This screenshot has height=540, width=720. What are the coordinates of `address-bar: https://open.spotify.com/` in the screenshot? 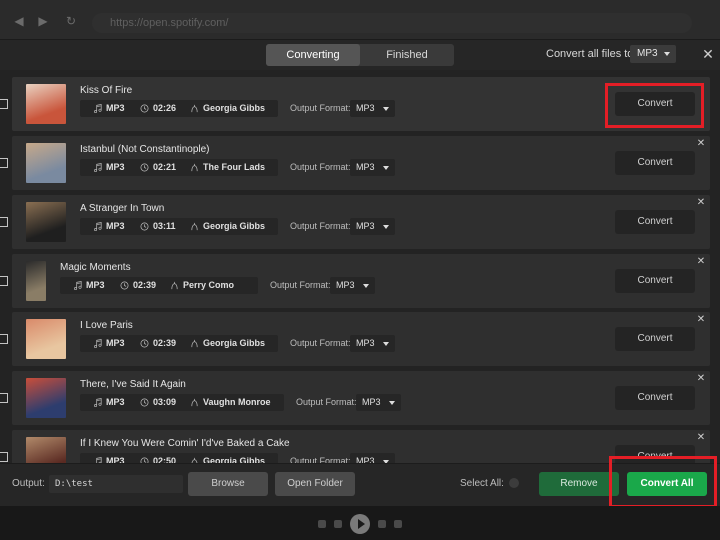 It's located at (392, 23).